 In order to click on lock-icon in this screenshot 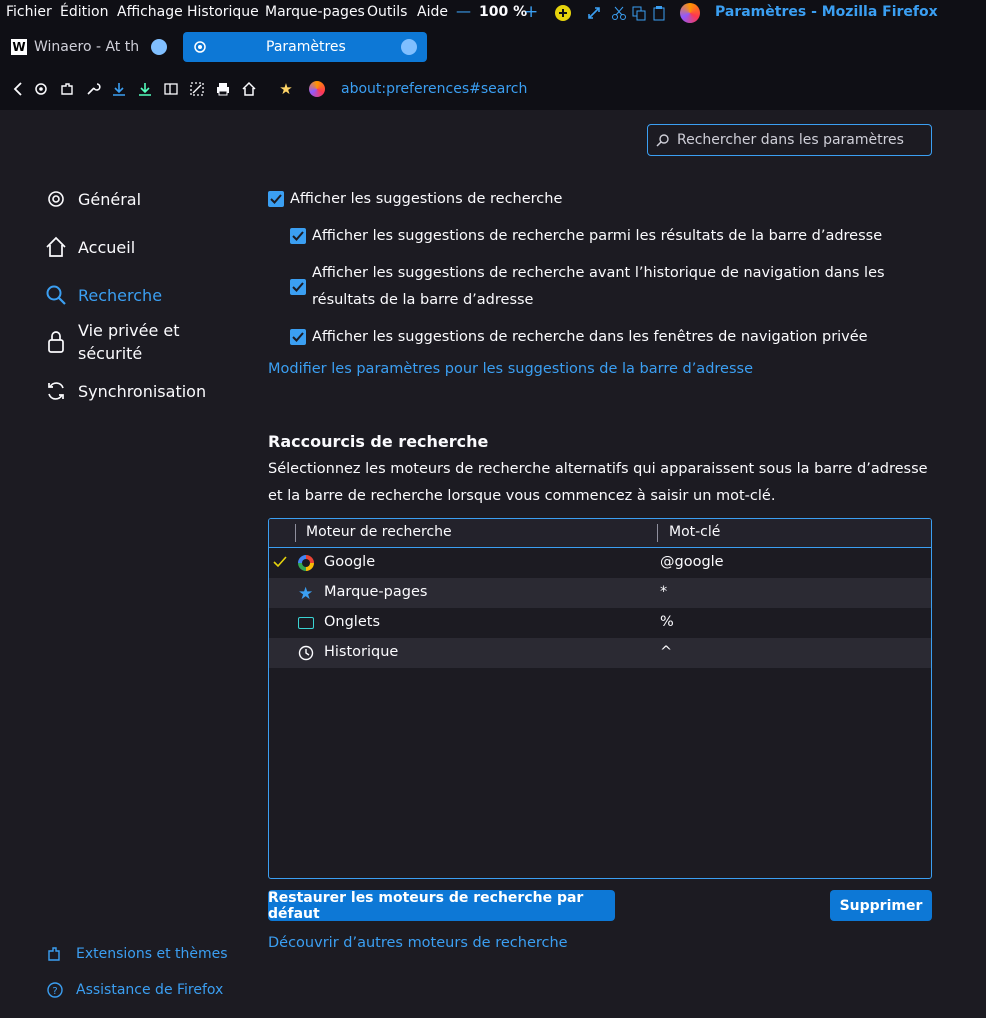, I will do `click(56, 342)`.